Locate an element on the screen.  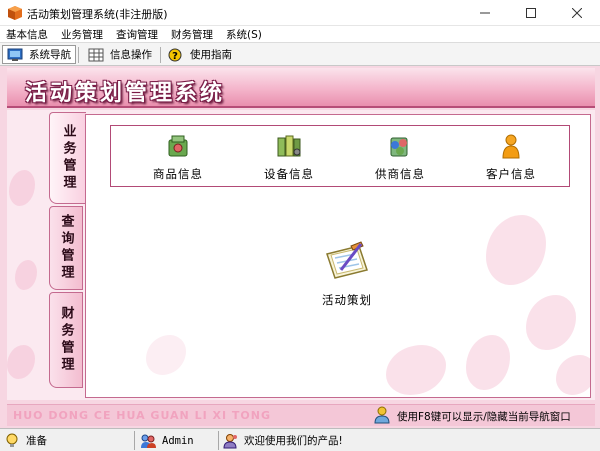
user-hint-icon is located at coordinates (382, 415).